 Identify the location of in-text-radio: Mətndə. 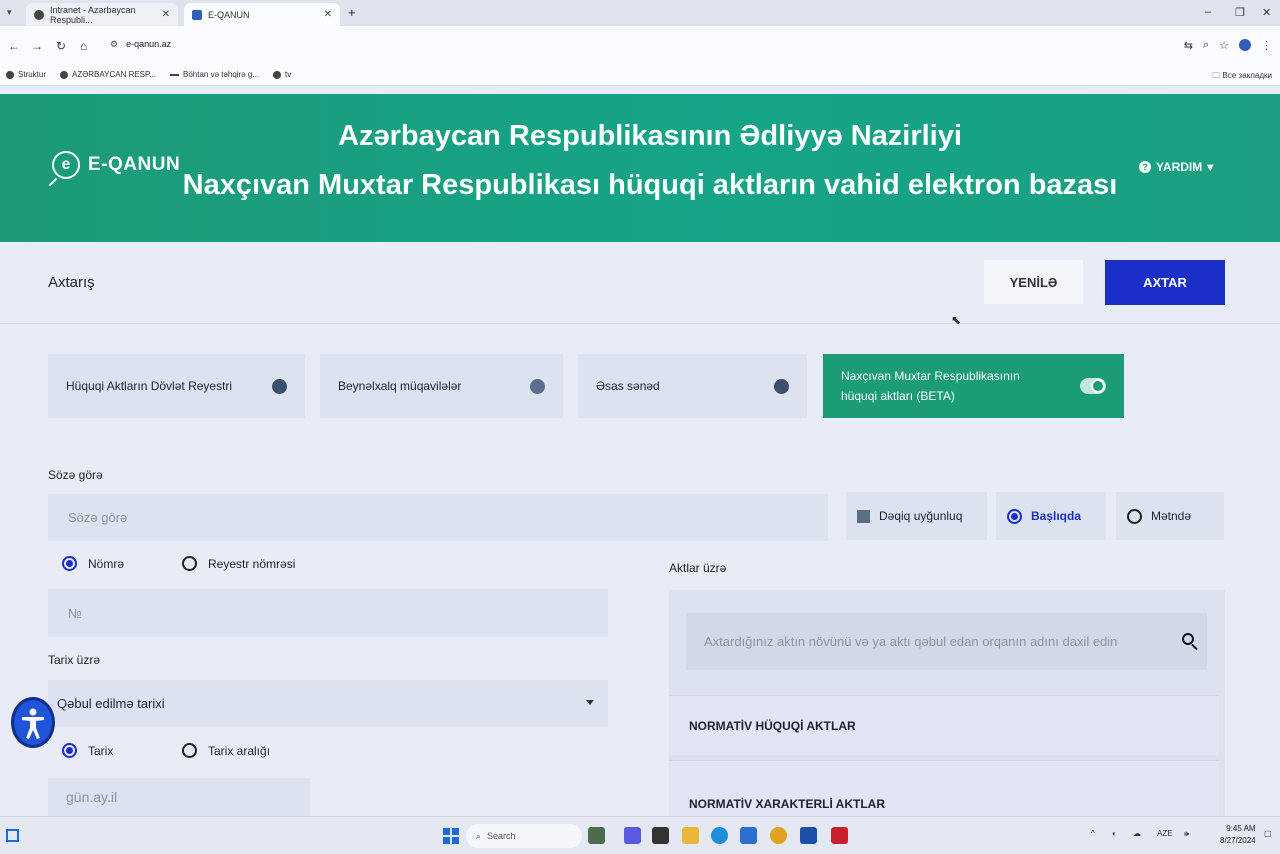
(1170, 516).